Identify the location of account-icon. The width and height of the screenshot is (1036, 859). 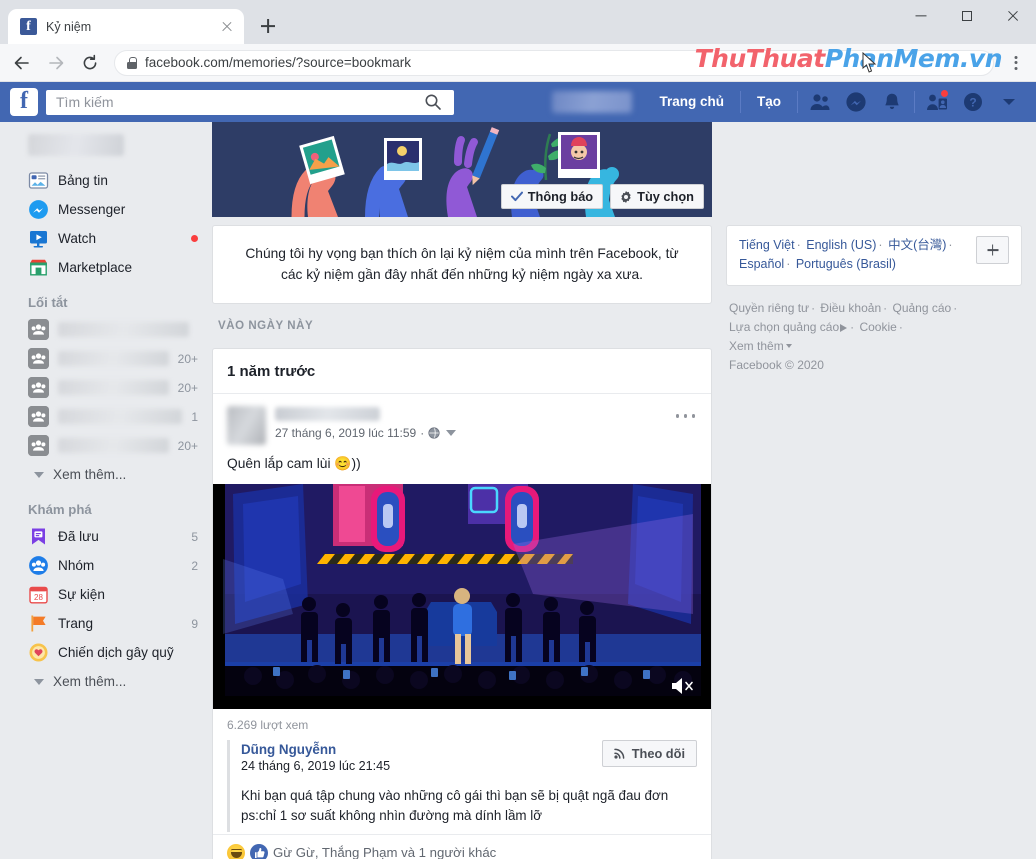
(937, 102).